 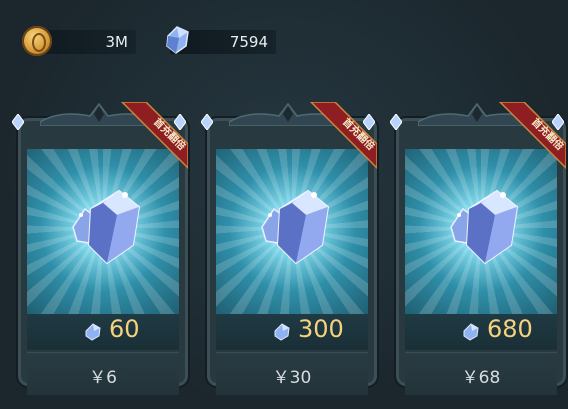 I want to click on gold-amount: 3M, so click(x=117, y=42).